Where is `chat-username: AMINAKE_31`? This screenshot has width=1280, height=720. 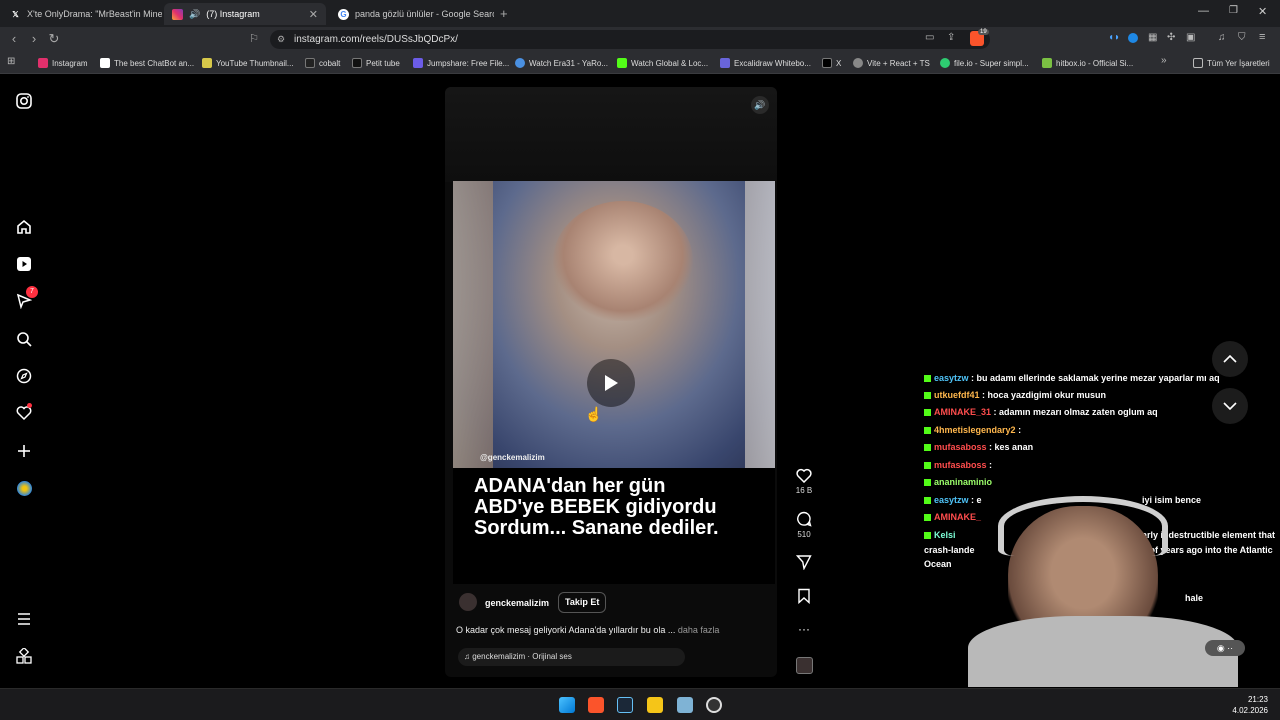
chat-username: AMINAKE_31 is located at coordinates (962, 412).